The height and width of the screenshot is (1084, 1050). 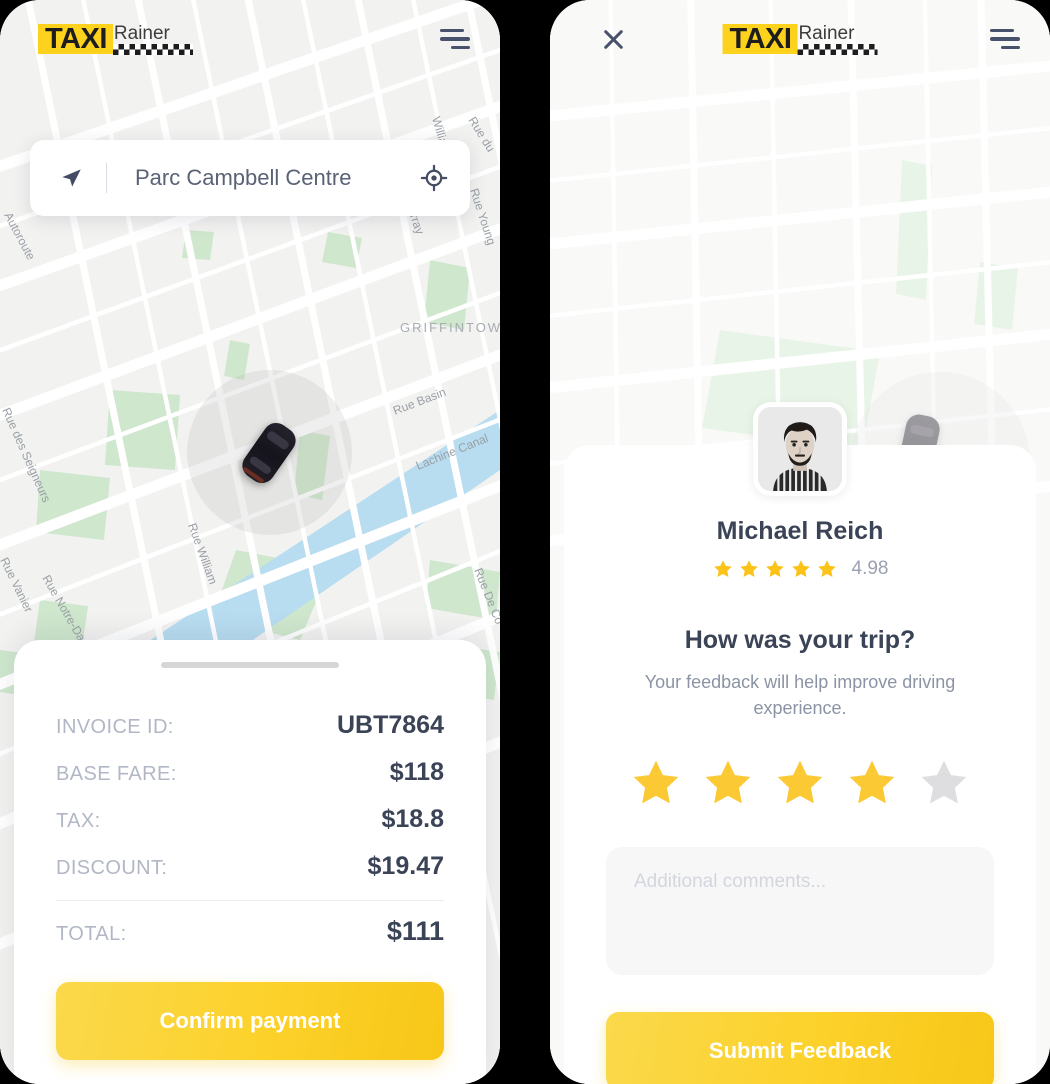 I want to click on driver-avatar, so click(x=800, y=449).